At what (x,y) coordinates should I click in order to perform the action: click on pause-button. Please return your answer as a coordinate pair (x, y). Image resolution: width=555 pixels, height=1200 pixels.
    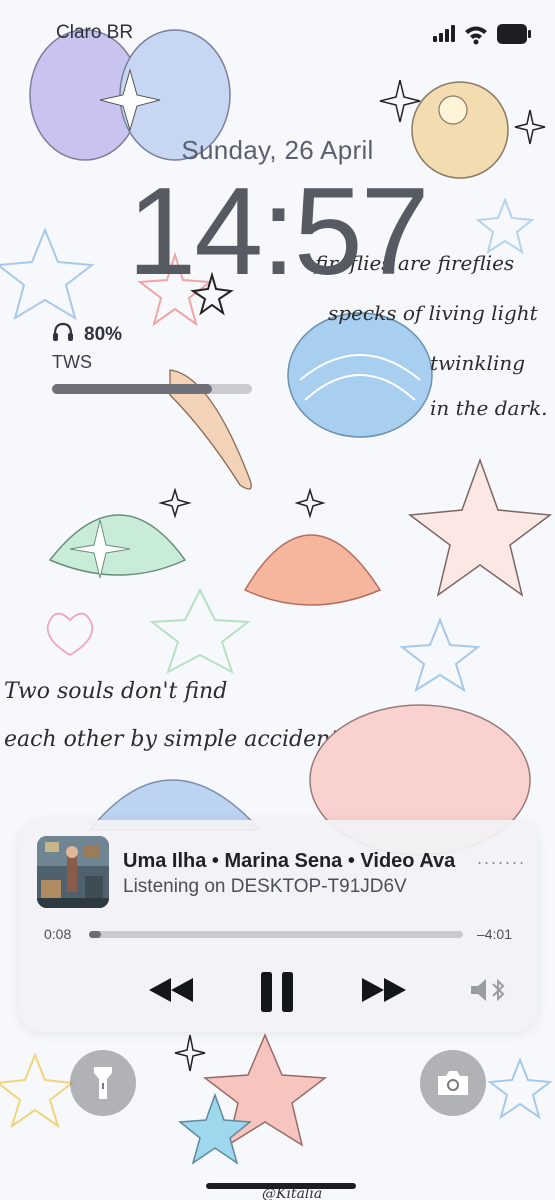
    Looking at the image, I should click on (277, 992).